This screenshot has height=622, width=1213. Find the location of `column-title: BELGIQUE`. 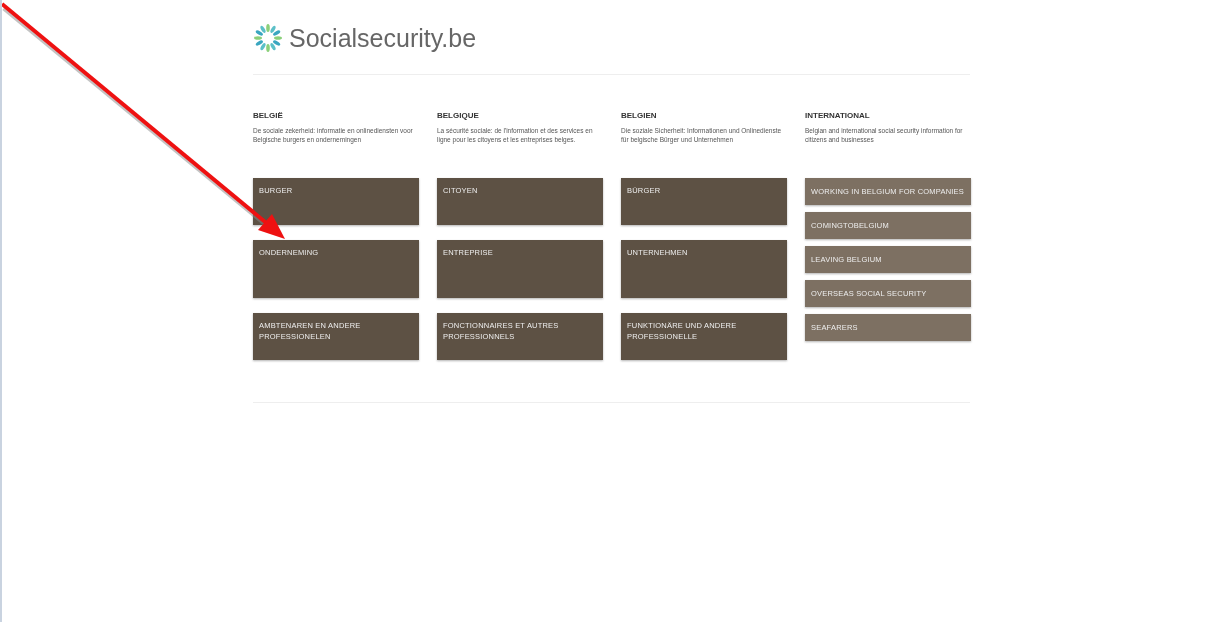

column-title: BELGIQUE is located at coordinates (458, 115).